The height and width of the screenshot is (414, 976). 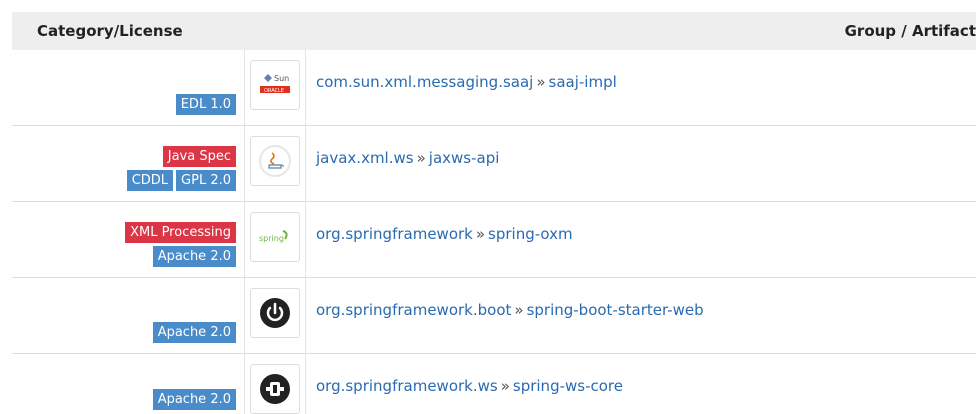 What do you see at coordinates (413, 310) in the screenshot?
I see `group-link: org.springframework.boot` at bounding box center [413, 310].